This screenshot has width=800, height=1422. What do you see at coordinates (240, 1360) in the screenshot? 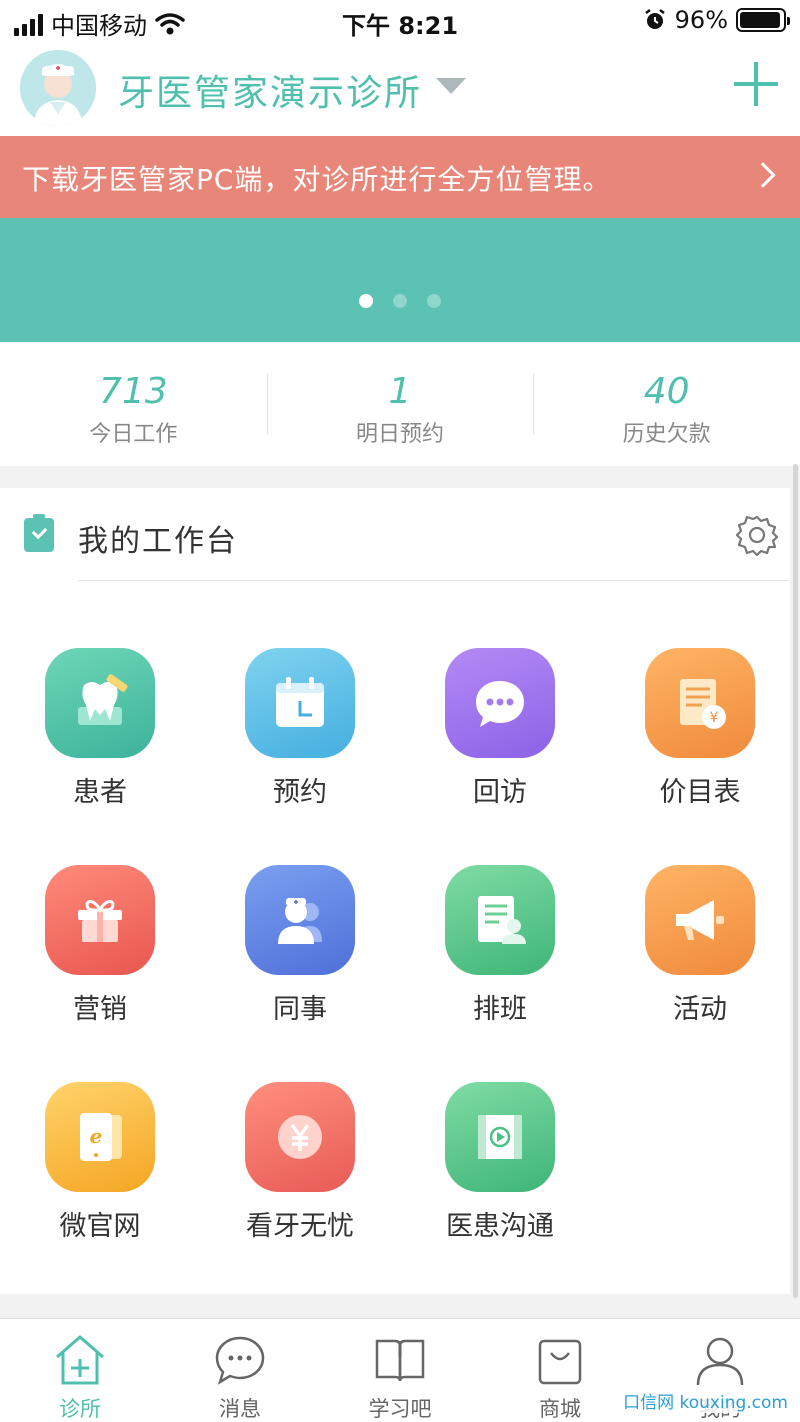
I see `message-icon` at bounding box center [240, 1360].